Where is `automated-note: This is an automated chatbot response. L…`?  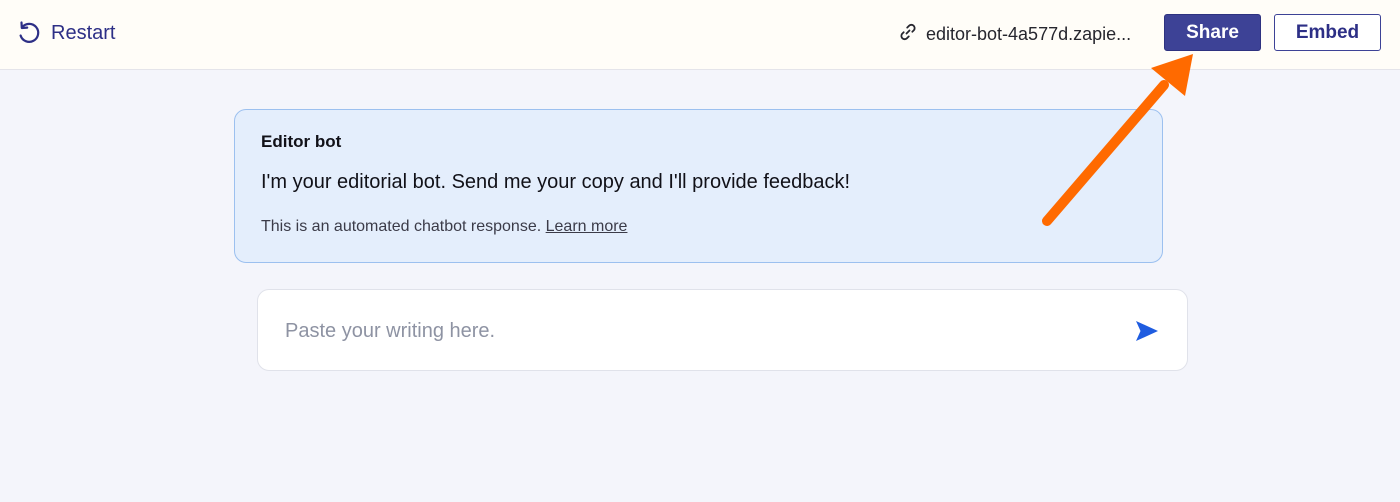
automated-note: This is an automated chatbot response. L… is located at coordinates (444, 227).